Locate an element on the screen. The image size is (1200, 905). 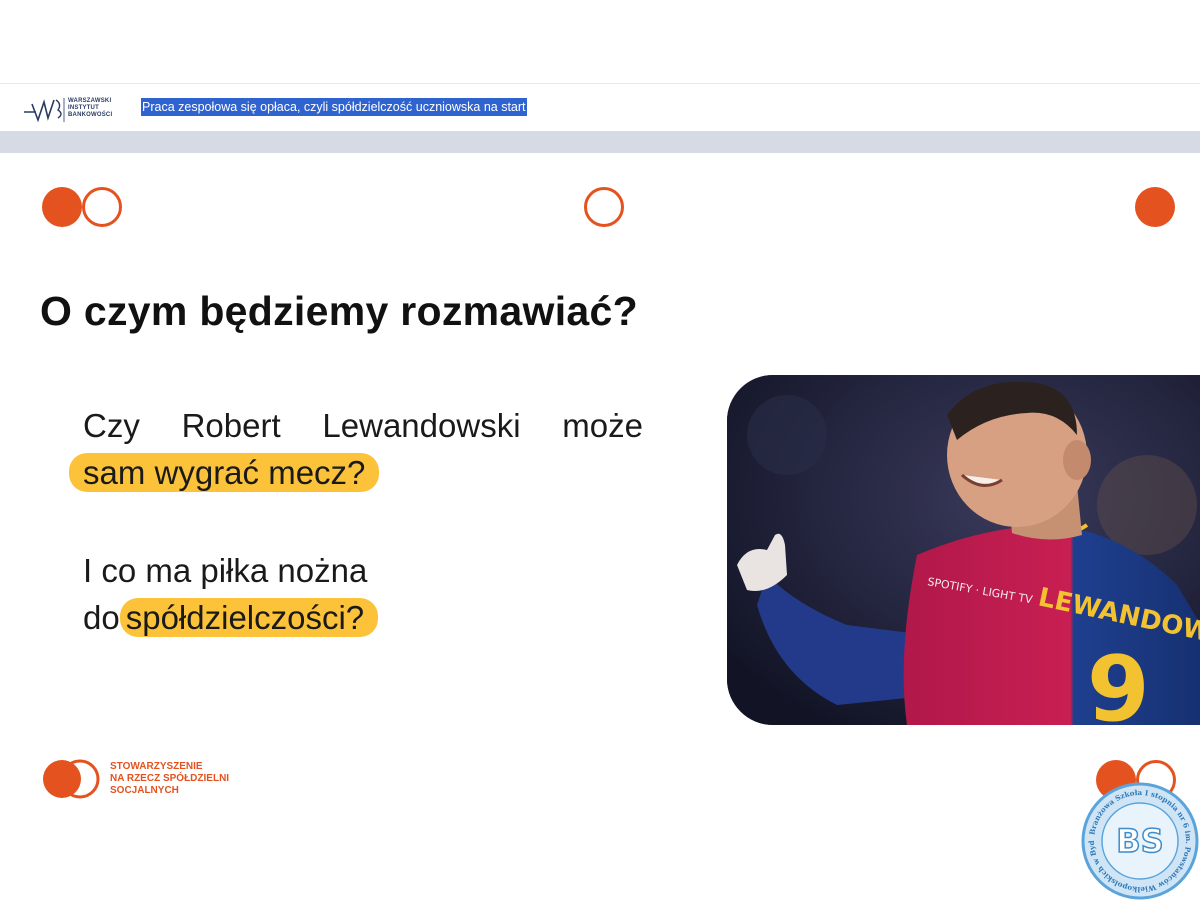
logo-line: BANKOWOŚCI is located at coordinates (90, 115).